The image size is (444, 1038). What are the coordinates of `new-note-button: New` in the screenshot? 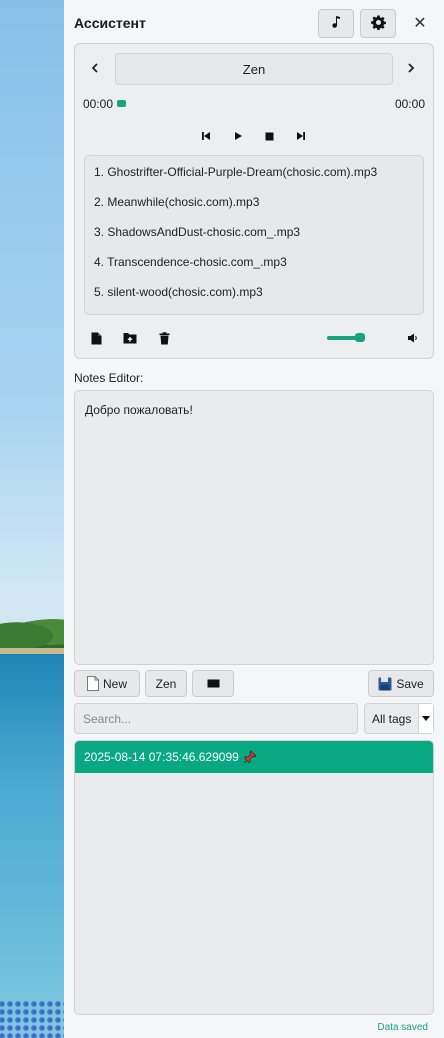 It's located at (107, 683).